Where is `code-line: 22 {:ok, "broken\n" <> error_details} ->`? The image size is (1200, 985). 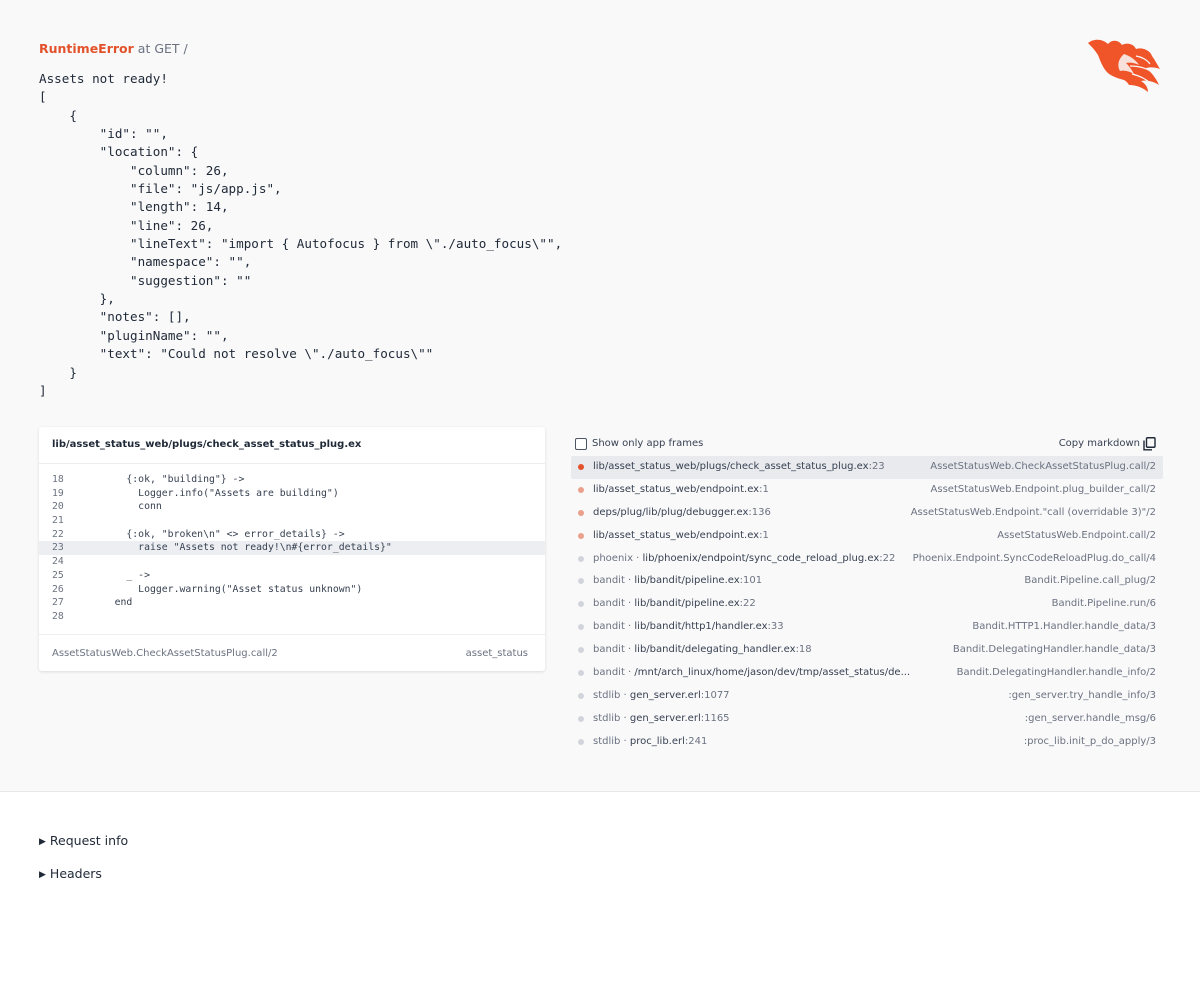 code-line: 22 {:ok, "broken\n" <> error_details} -> is located at coordinates (292, 535).